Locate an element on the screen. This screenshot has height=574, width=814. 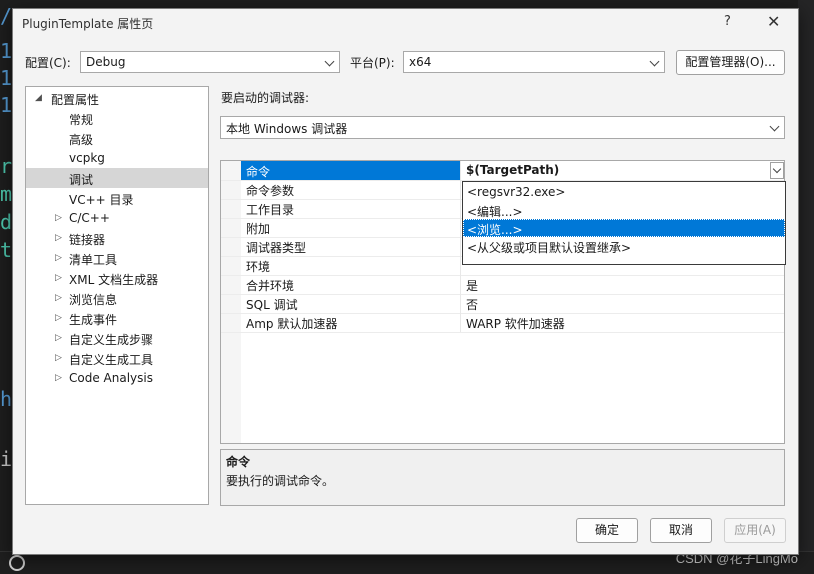
cancel-button: 取消 is located at coordinates (681, 530).